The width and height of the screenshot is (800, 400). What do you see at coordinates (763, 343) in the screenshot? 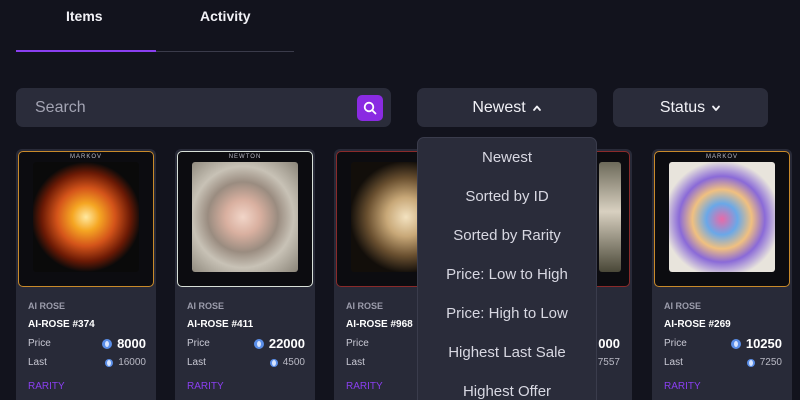
I see `price-value: 10250` at bounding box center [763, 343].